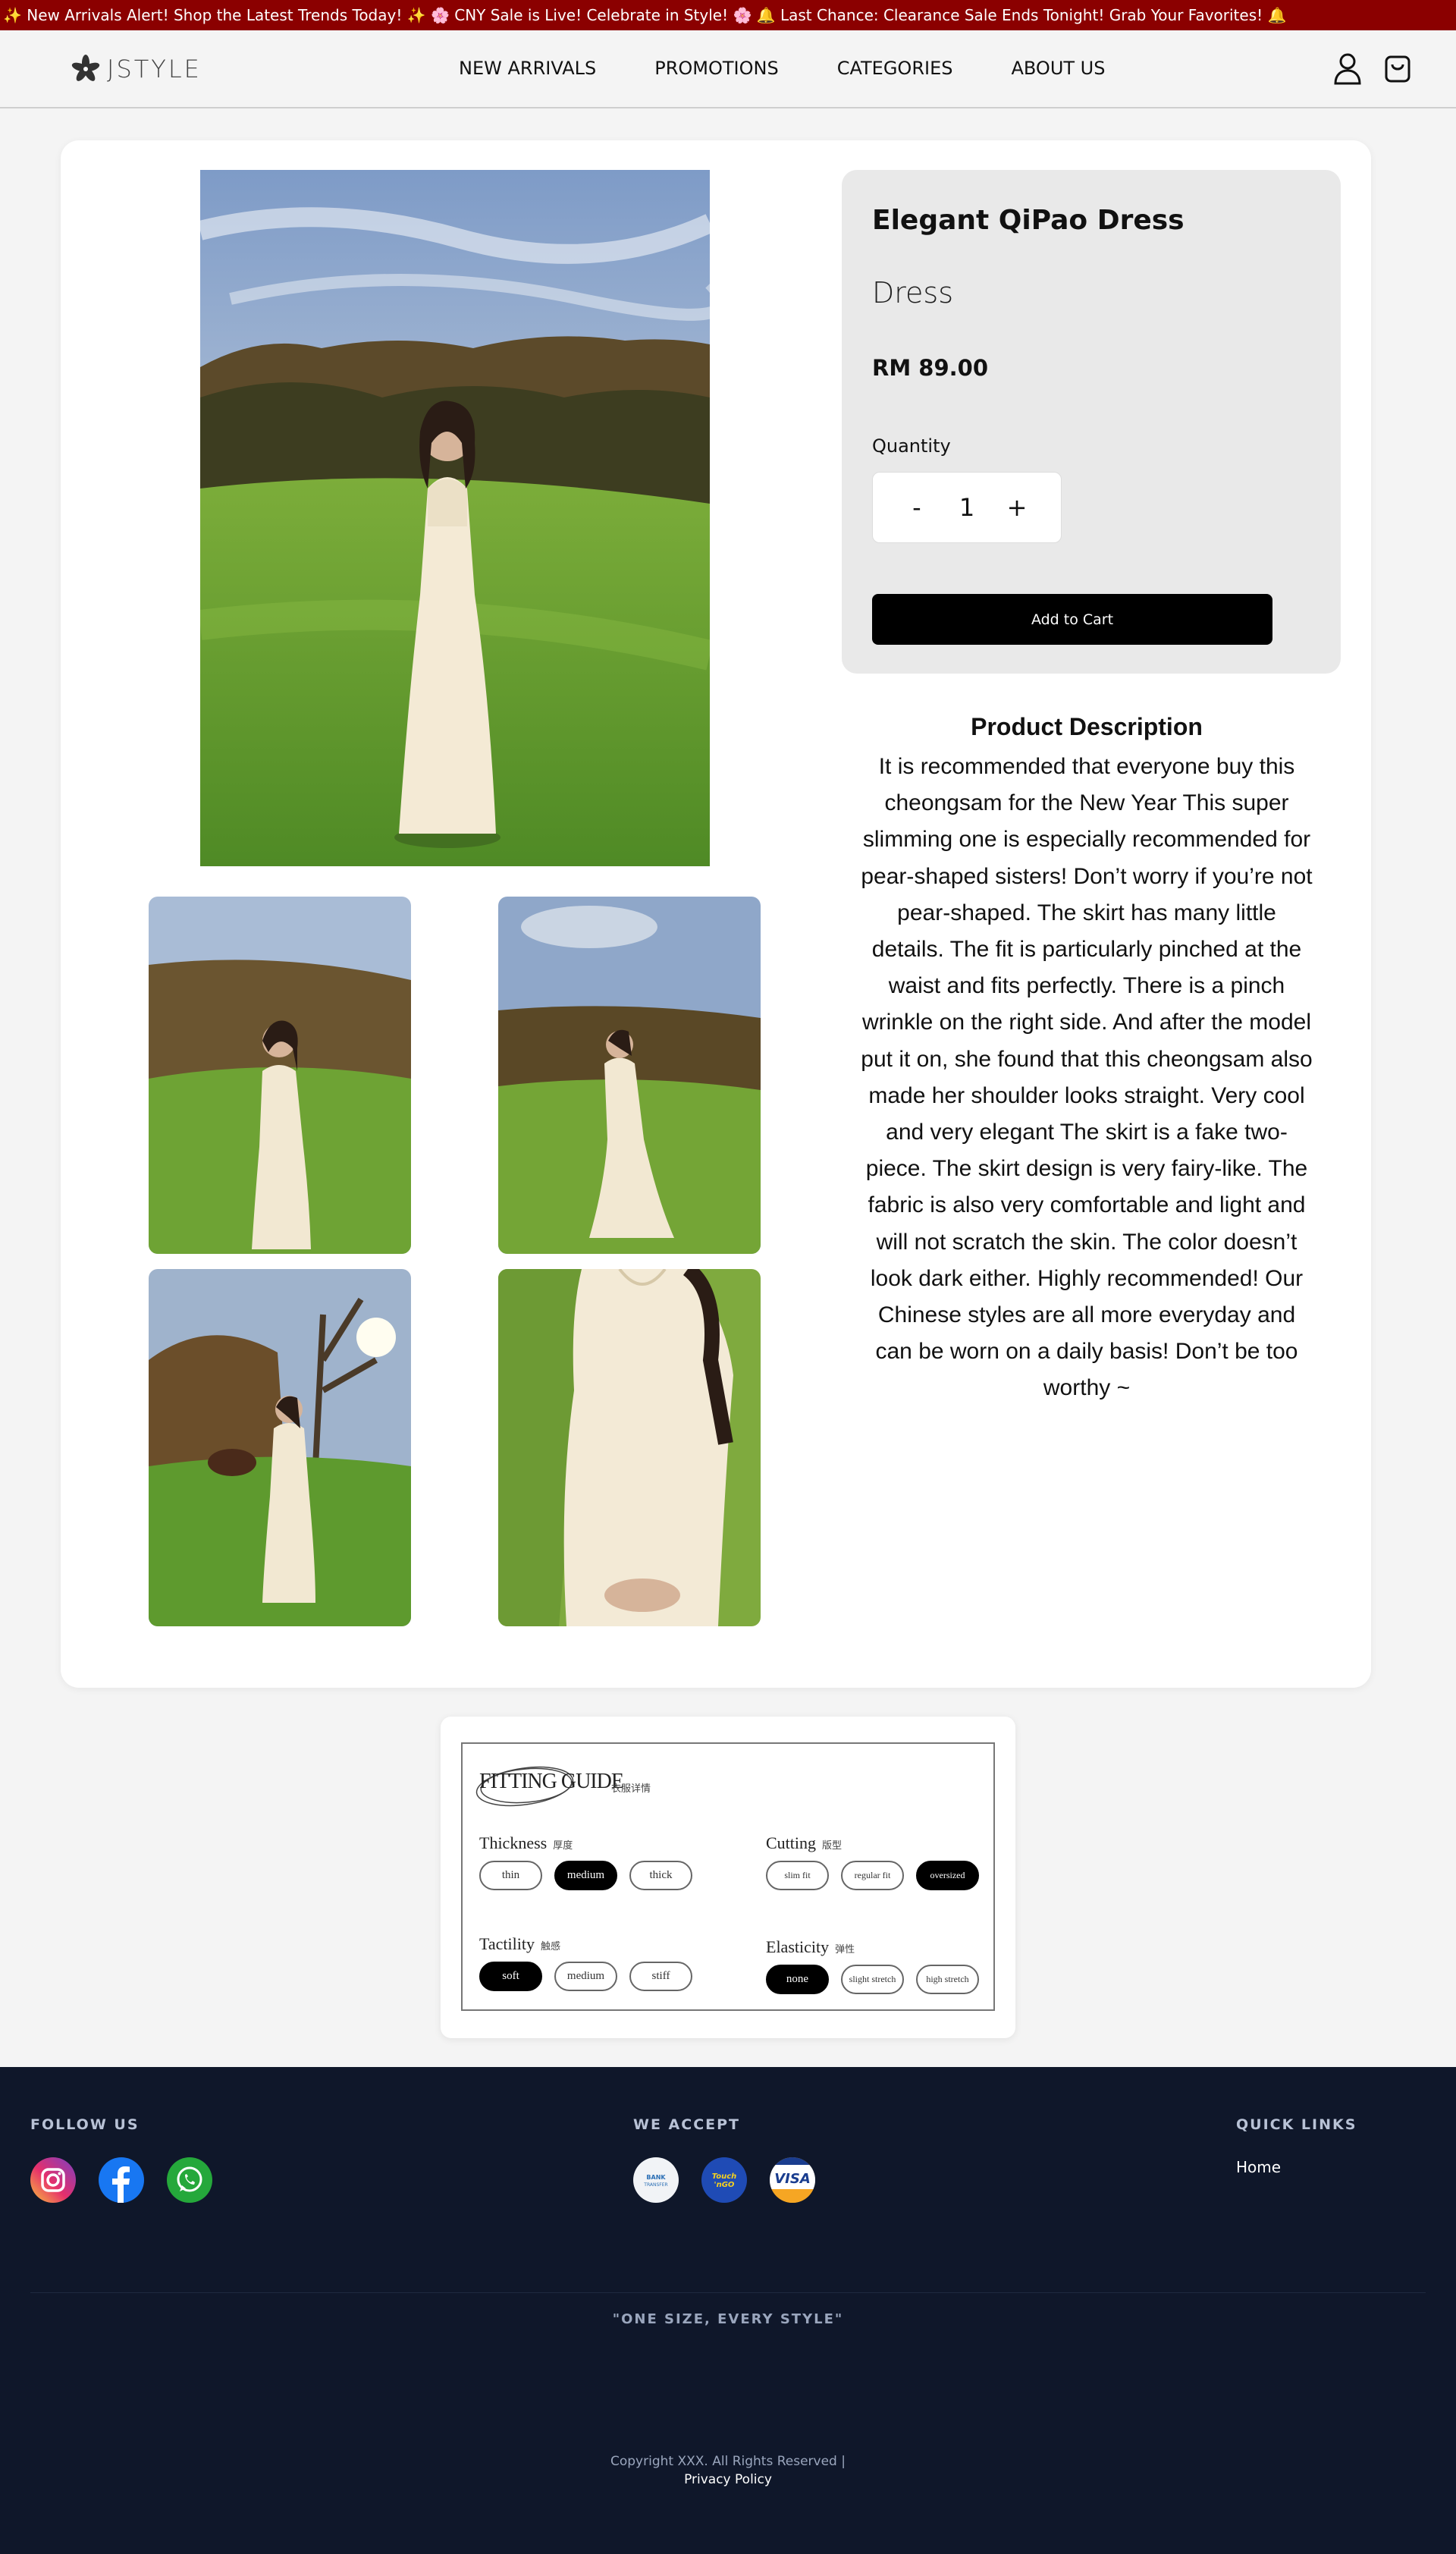 The image size is (1456, 2554). I want to click on description-title: Product Description, so click(1087, 726).